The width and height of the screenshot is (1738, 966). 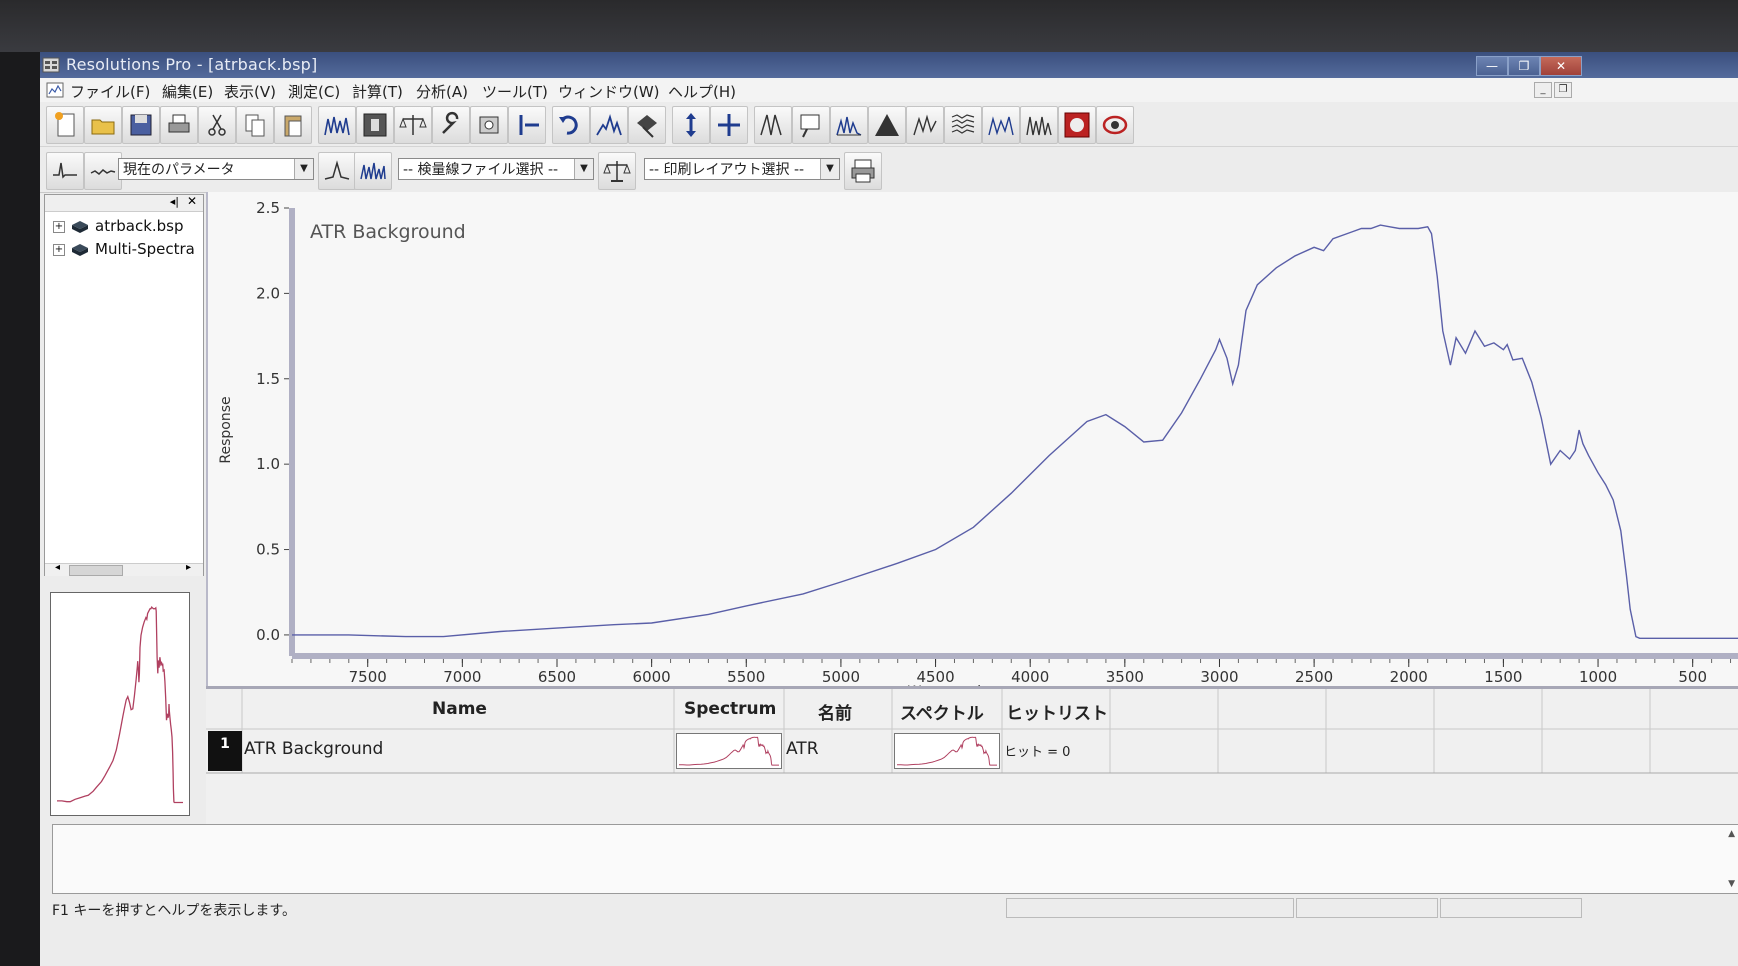 What do you see at coordinates (250, 91) in the screenshot?
I see `menu-view: 表示(V)` at bounding box center [250, 91].